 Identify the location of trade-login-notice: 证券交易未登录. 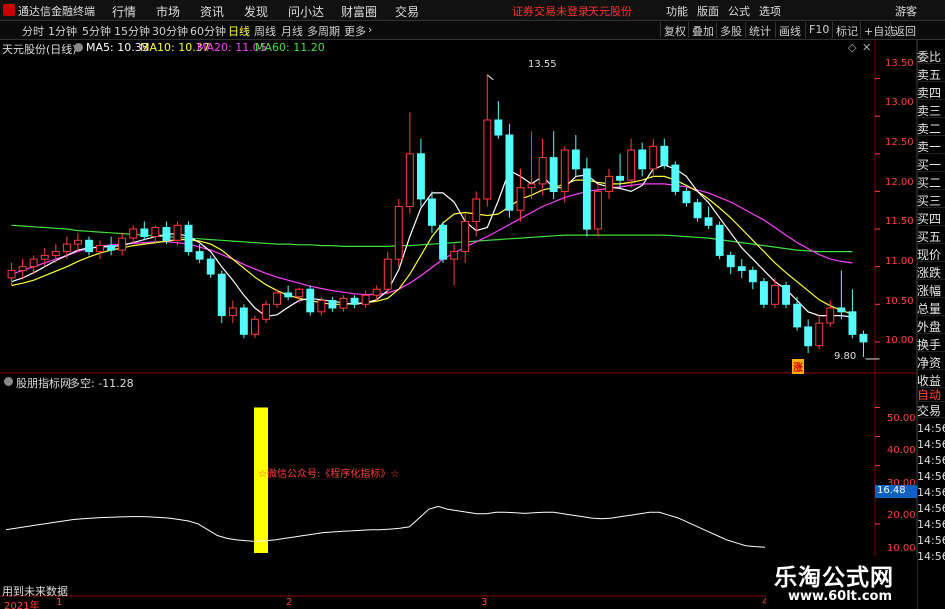
(550, 11).